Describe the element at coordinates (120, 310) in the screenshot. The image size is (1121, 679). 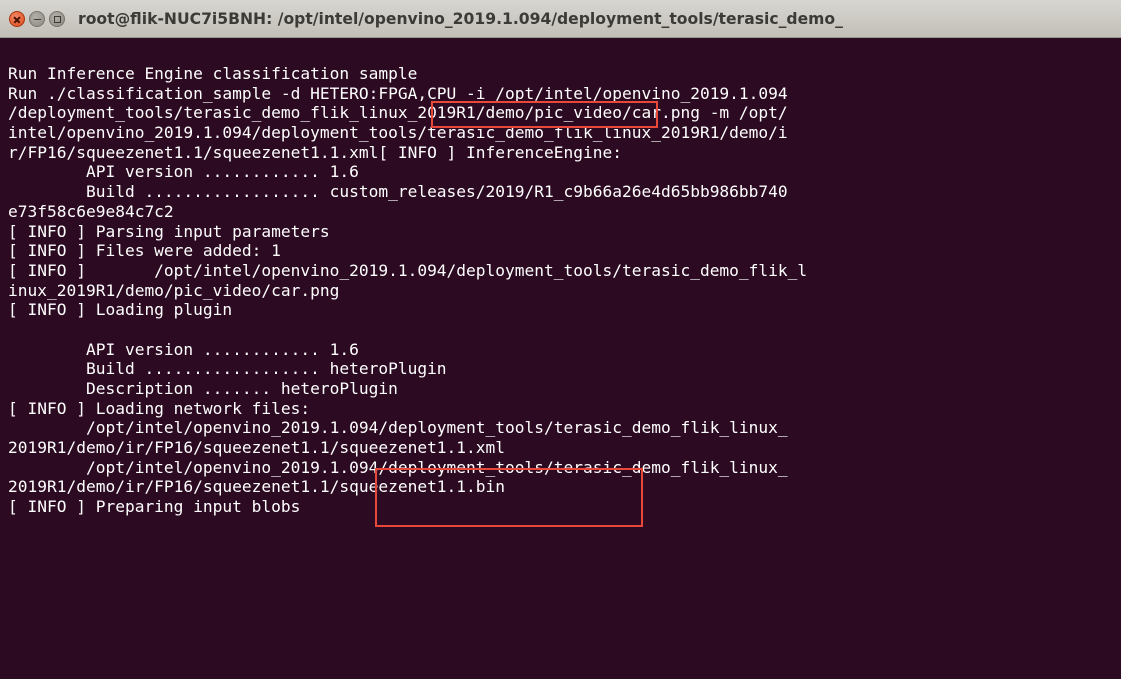
I see `terminal-line: [ INFO ] Loading plugin` at that location.